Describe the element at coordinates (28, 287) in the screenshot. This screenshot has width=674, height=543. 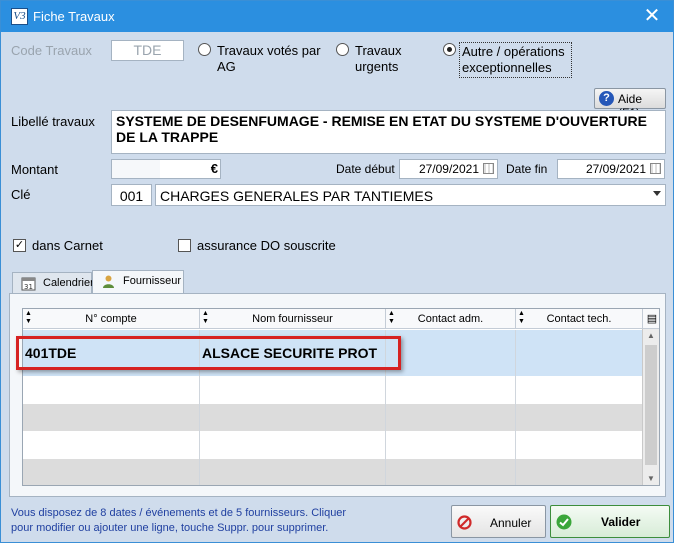
I see `svg-text: 31` at that location.